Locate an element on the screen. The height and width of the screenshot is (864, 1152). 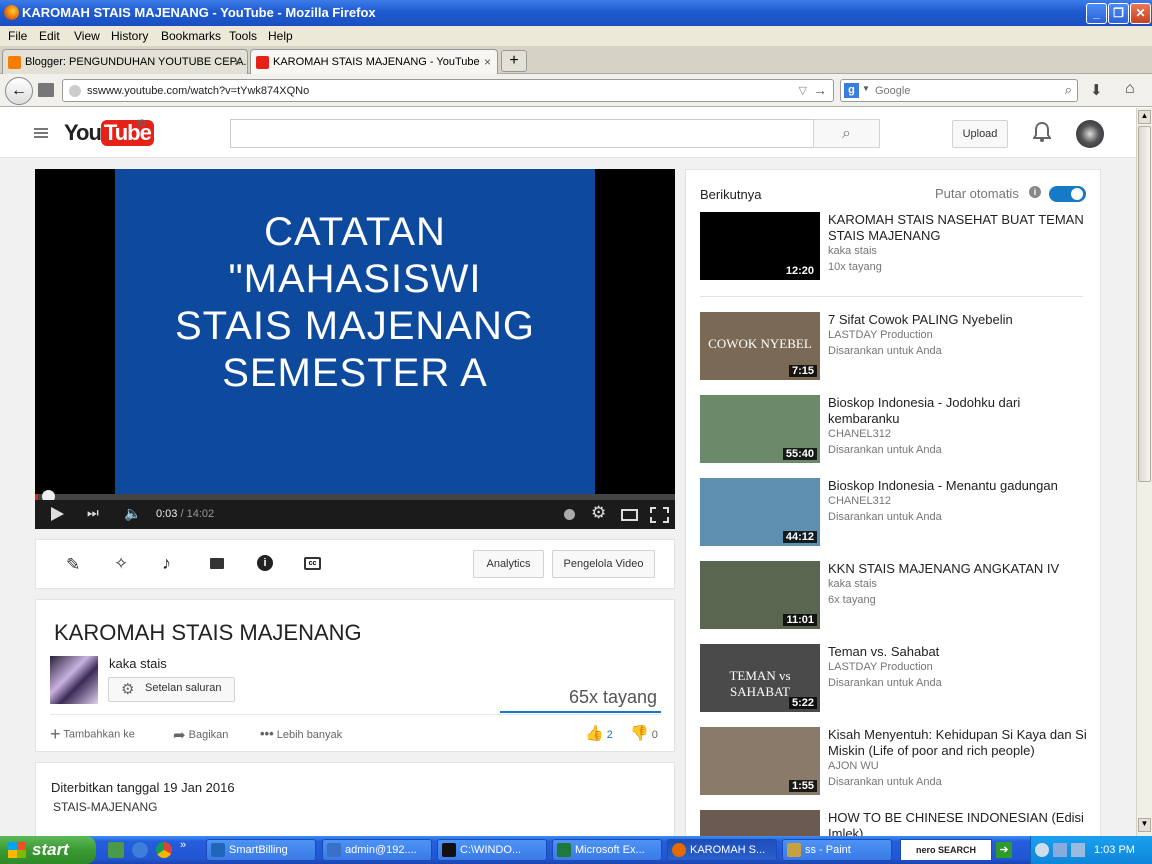
tray-expand-icon is located at coordinates (1042, 850).